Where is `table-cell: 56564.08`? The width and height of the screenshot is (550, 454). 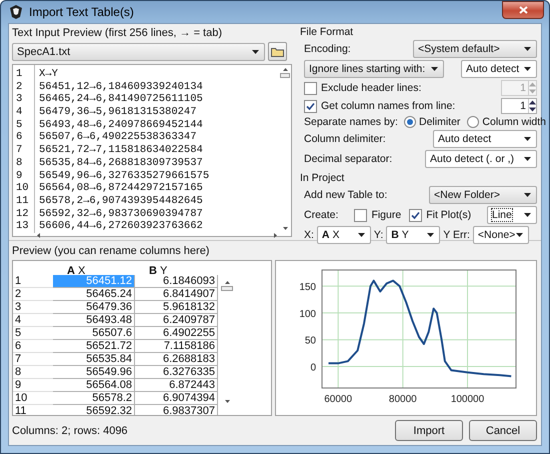
table-cell: 56564.08 is located at coordinates (94, 385).